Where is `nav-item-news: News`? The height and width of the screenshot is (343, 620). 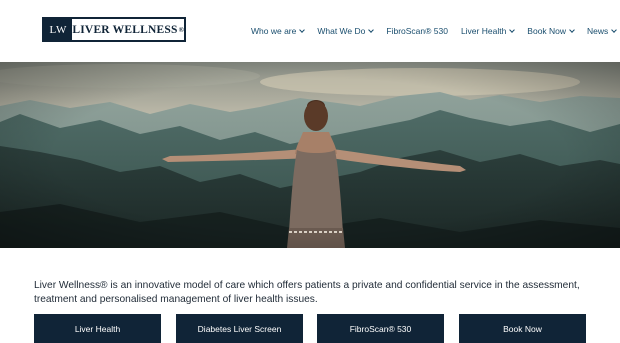
nav-item-news: News is located at coordinates (602, 31).